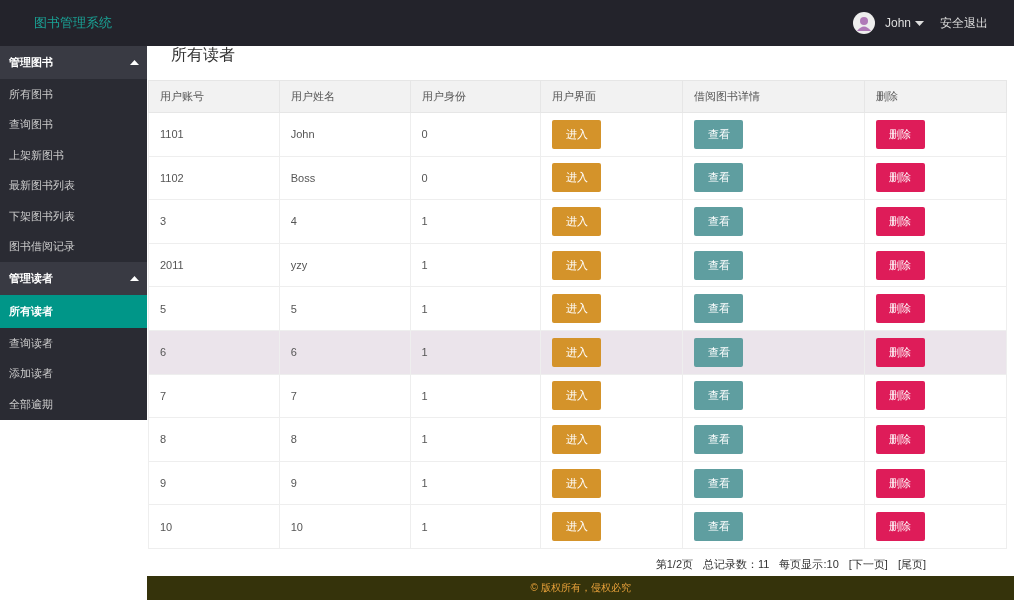  Describe the element at coordinates (964, 23) in the screenshot. I see `logout-link: 安全退出` at that location.